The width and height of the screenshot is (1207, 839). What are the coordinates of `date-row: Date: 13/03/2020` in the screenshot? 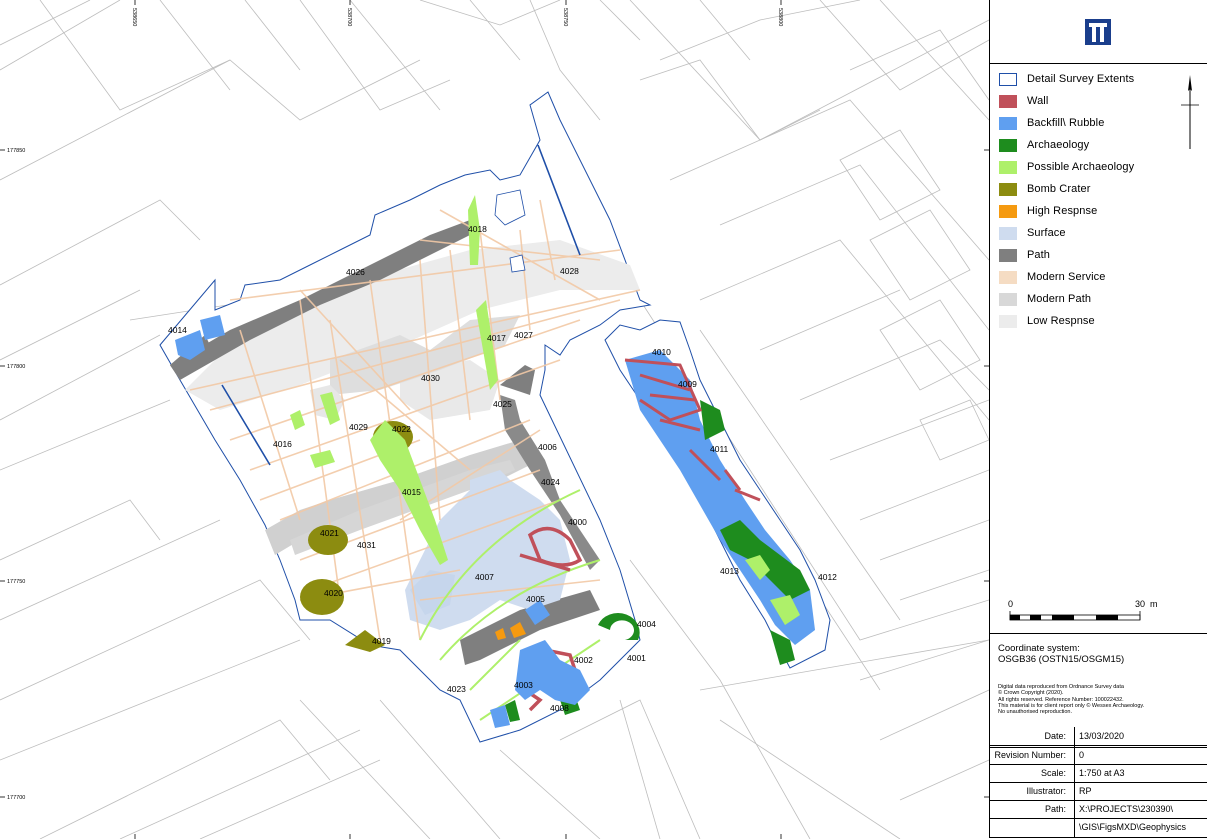 It's located at (1098, 736).